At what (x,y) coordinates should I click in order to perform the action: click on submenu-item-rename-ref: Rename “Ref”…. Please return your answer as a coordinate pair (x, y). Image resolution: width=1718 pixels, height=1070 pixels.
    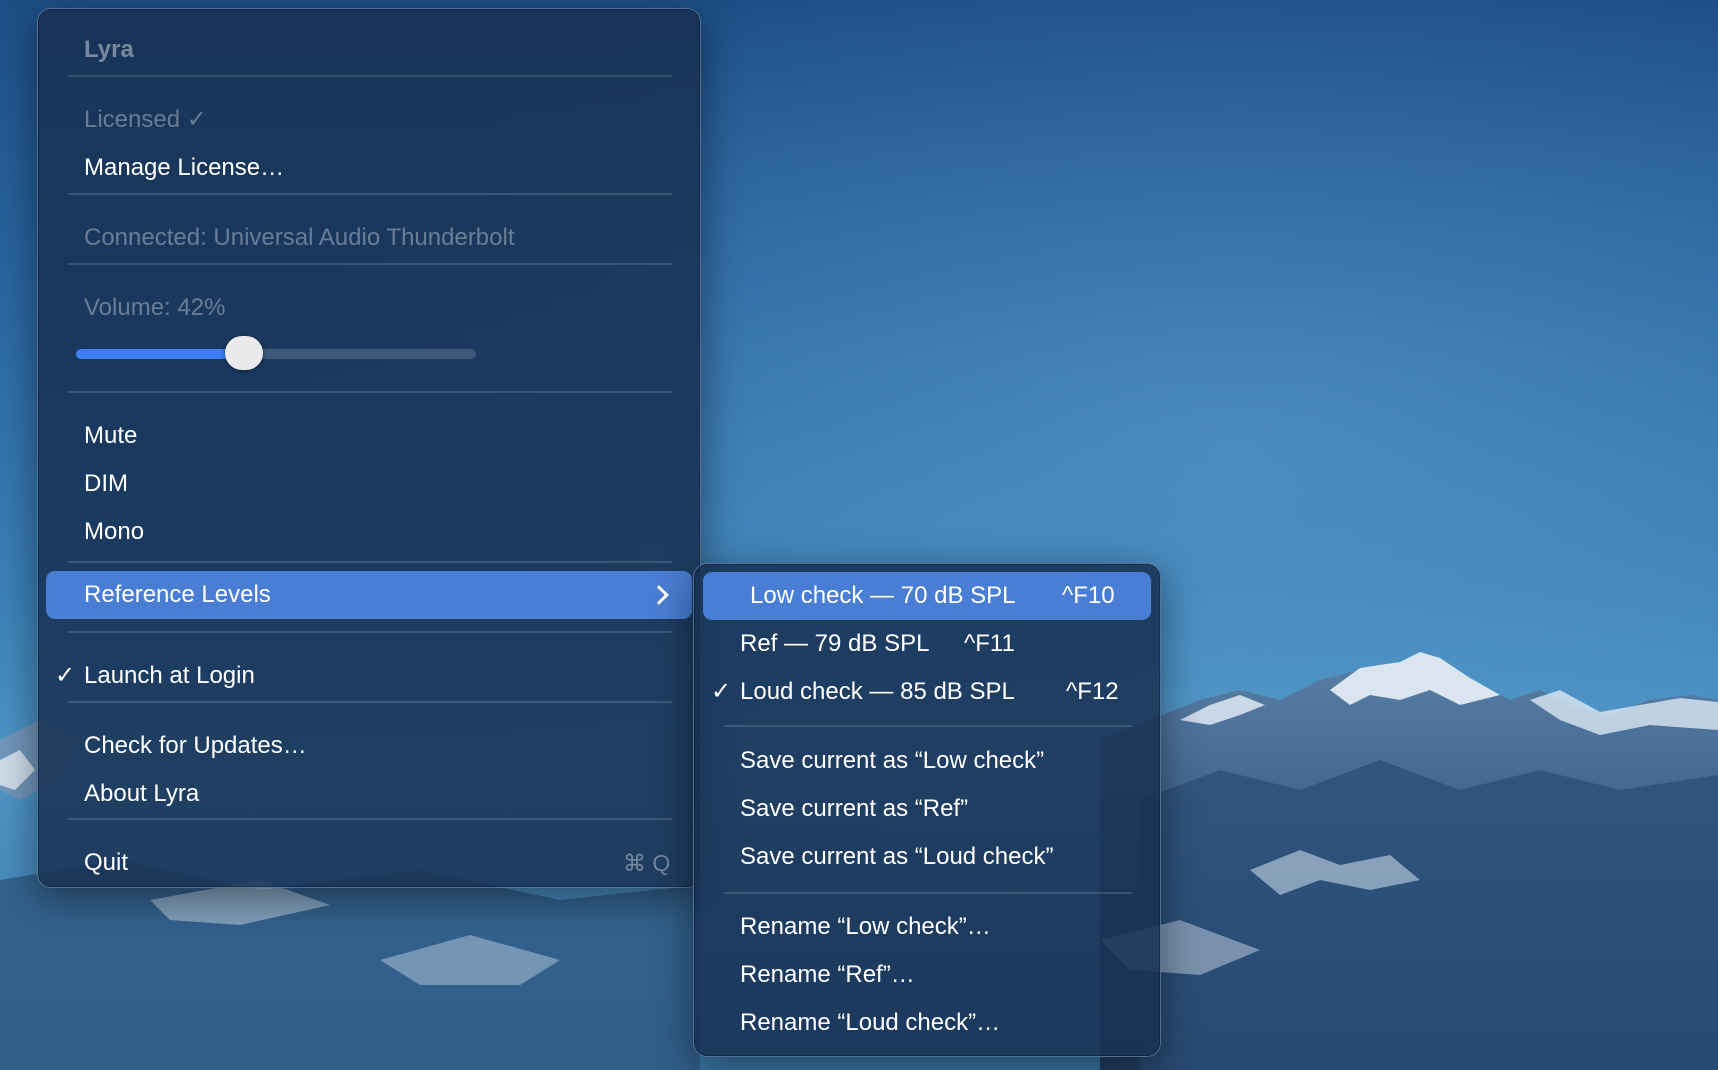
    Looking at the image, I should click on (928, 975).